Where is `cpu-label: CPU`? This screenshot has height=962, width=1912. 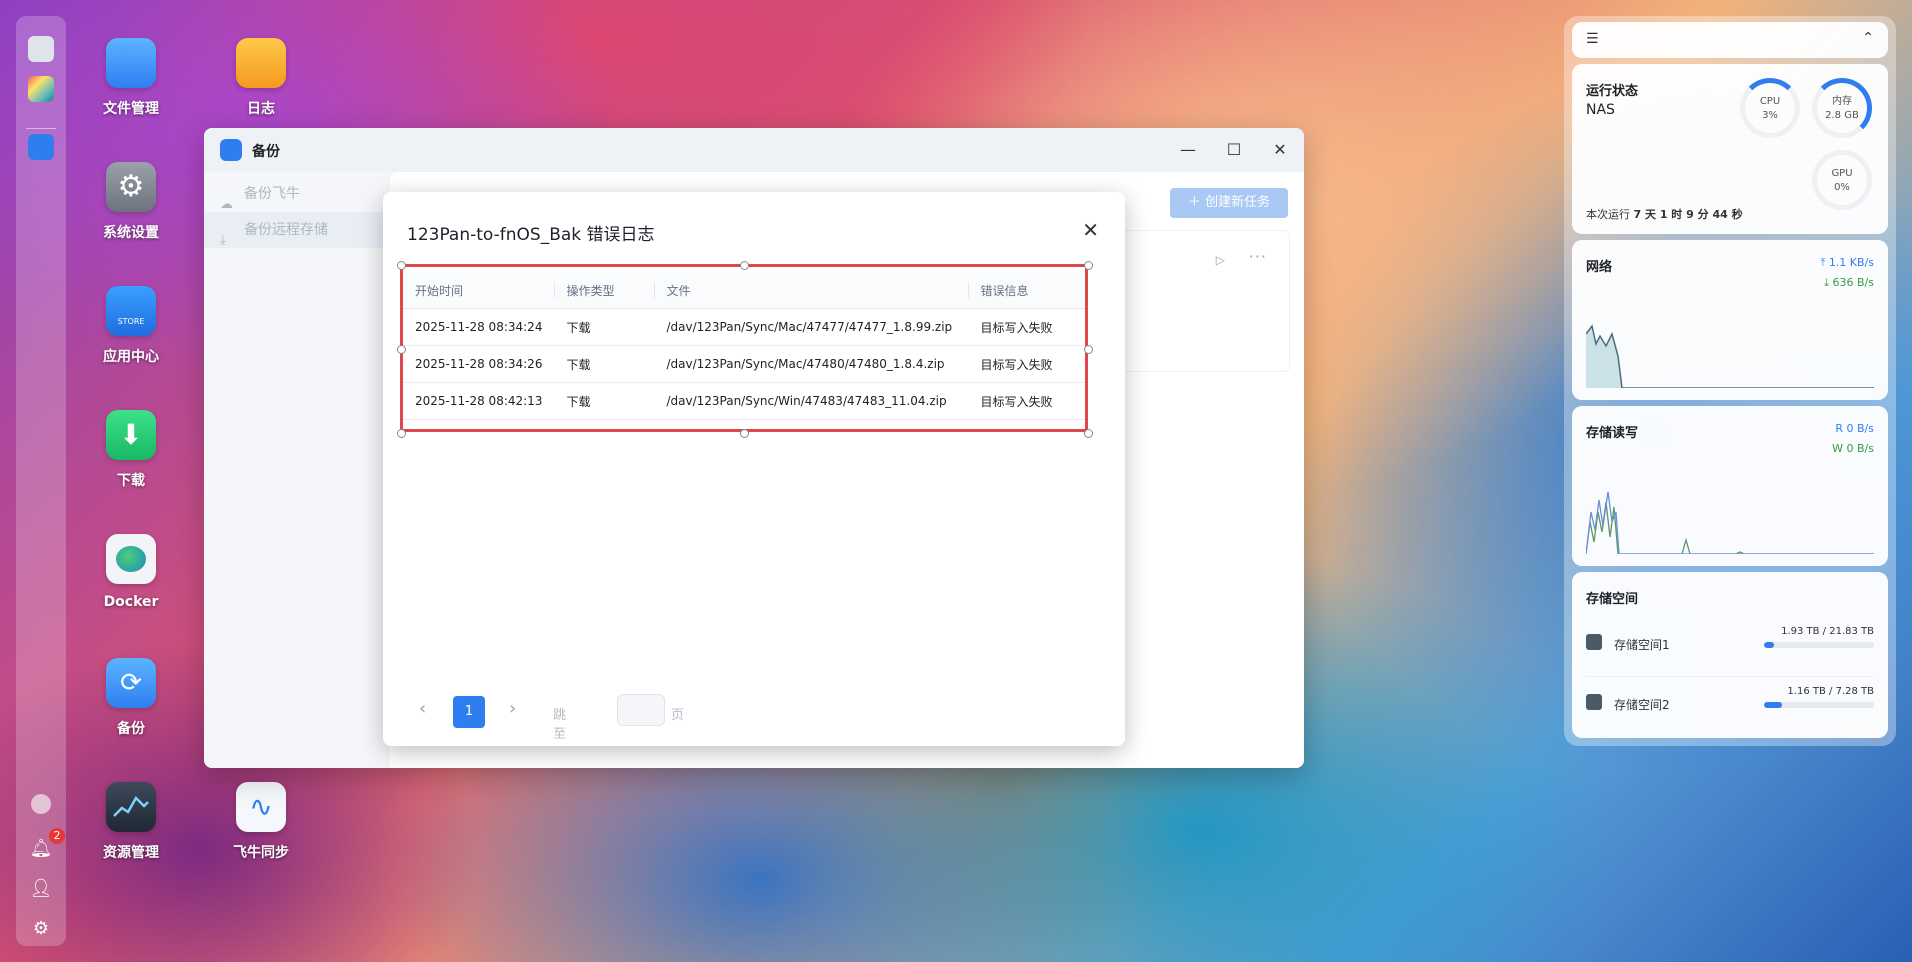 cpu-label: CPU is located at coordinates (1770, 101).